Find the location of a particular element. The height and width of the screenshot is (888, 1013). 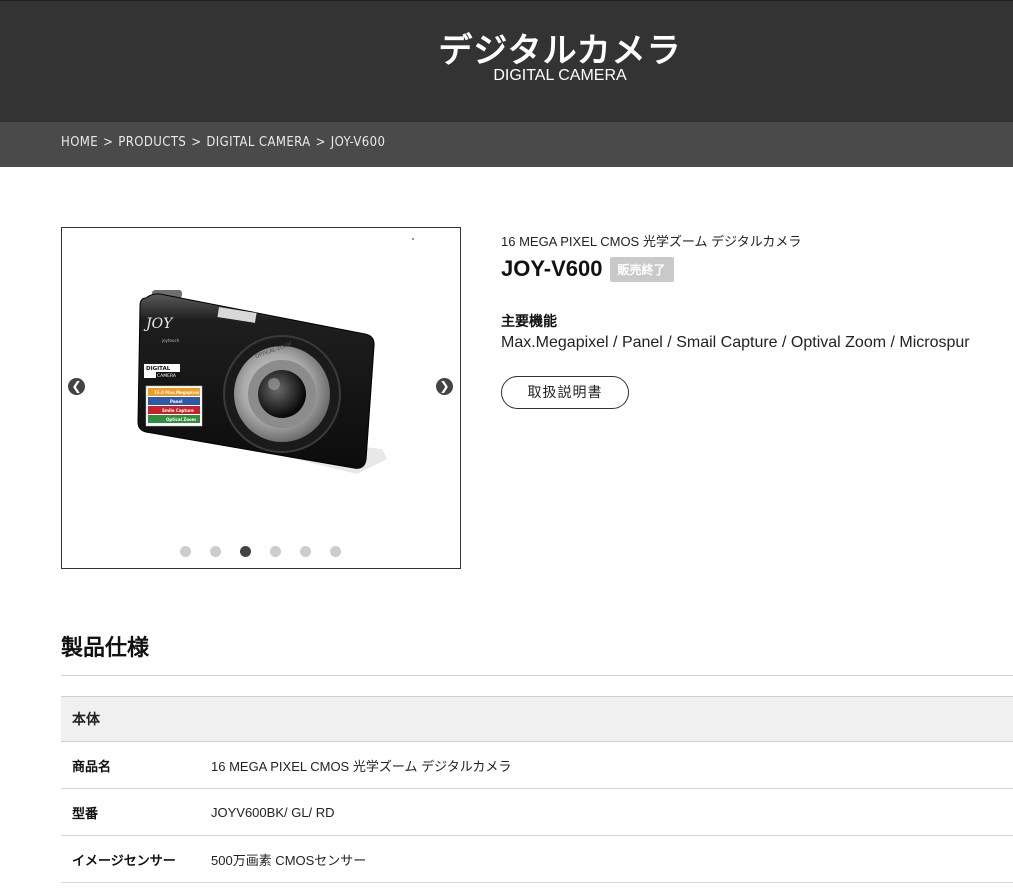

camera-feature-2: Panel is located at coordinates (176, 401).